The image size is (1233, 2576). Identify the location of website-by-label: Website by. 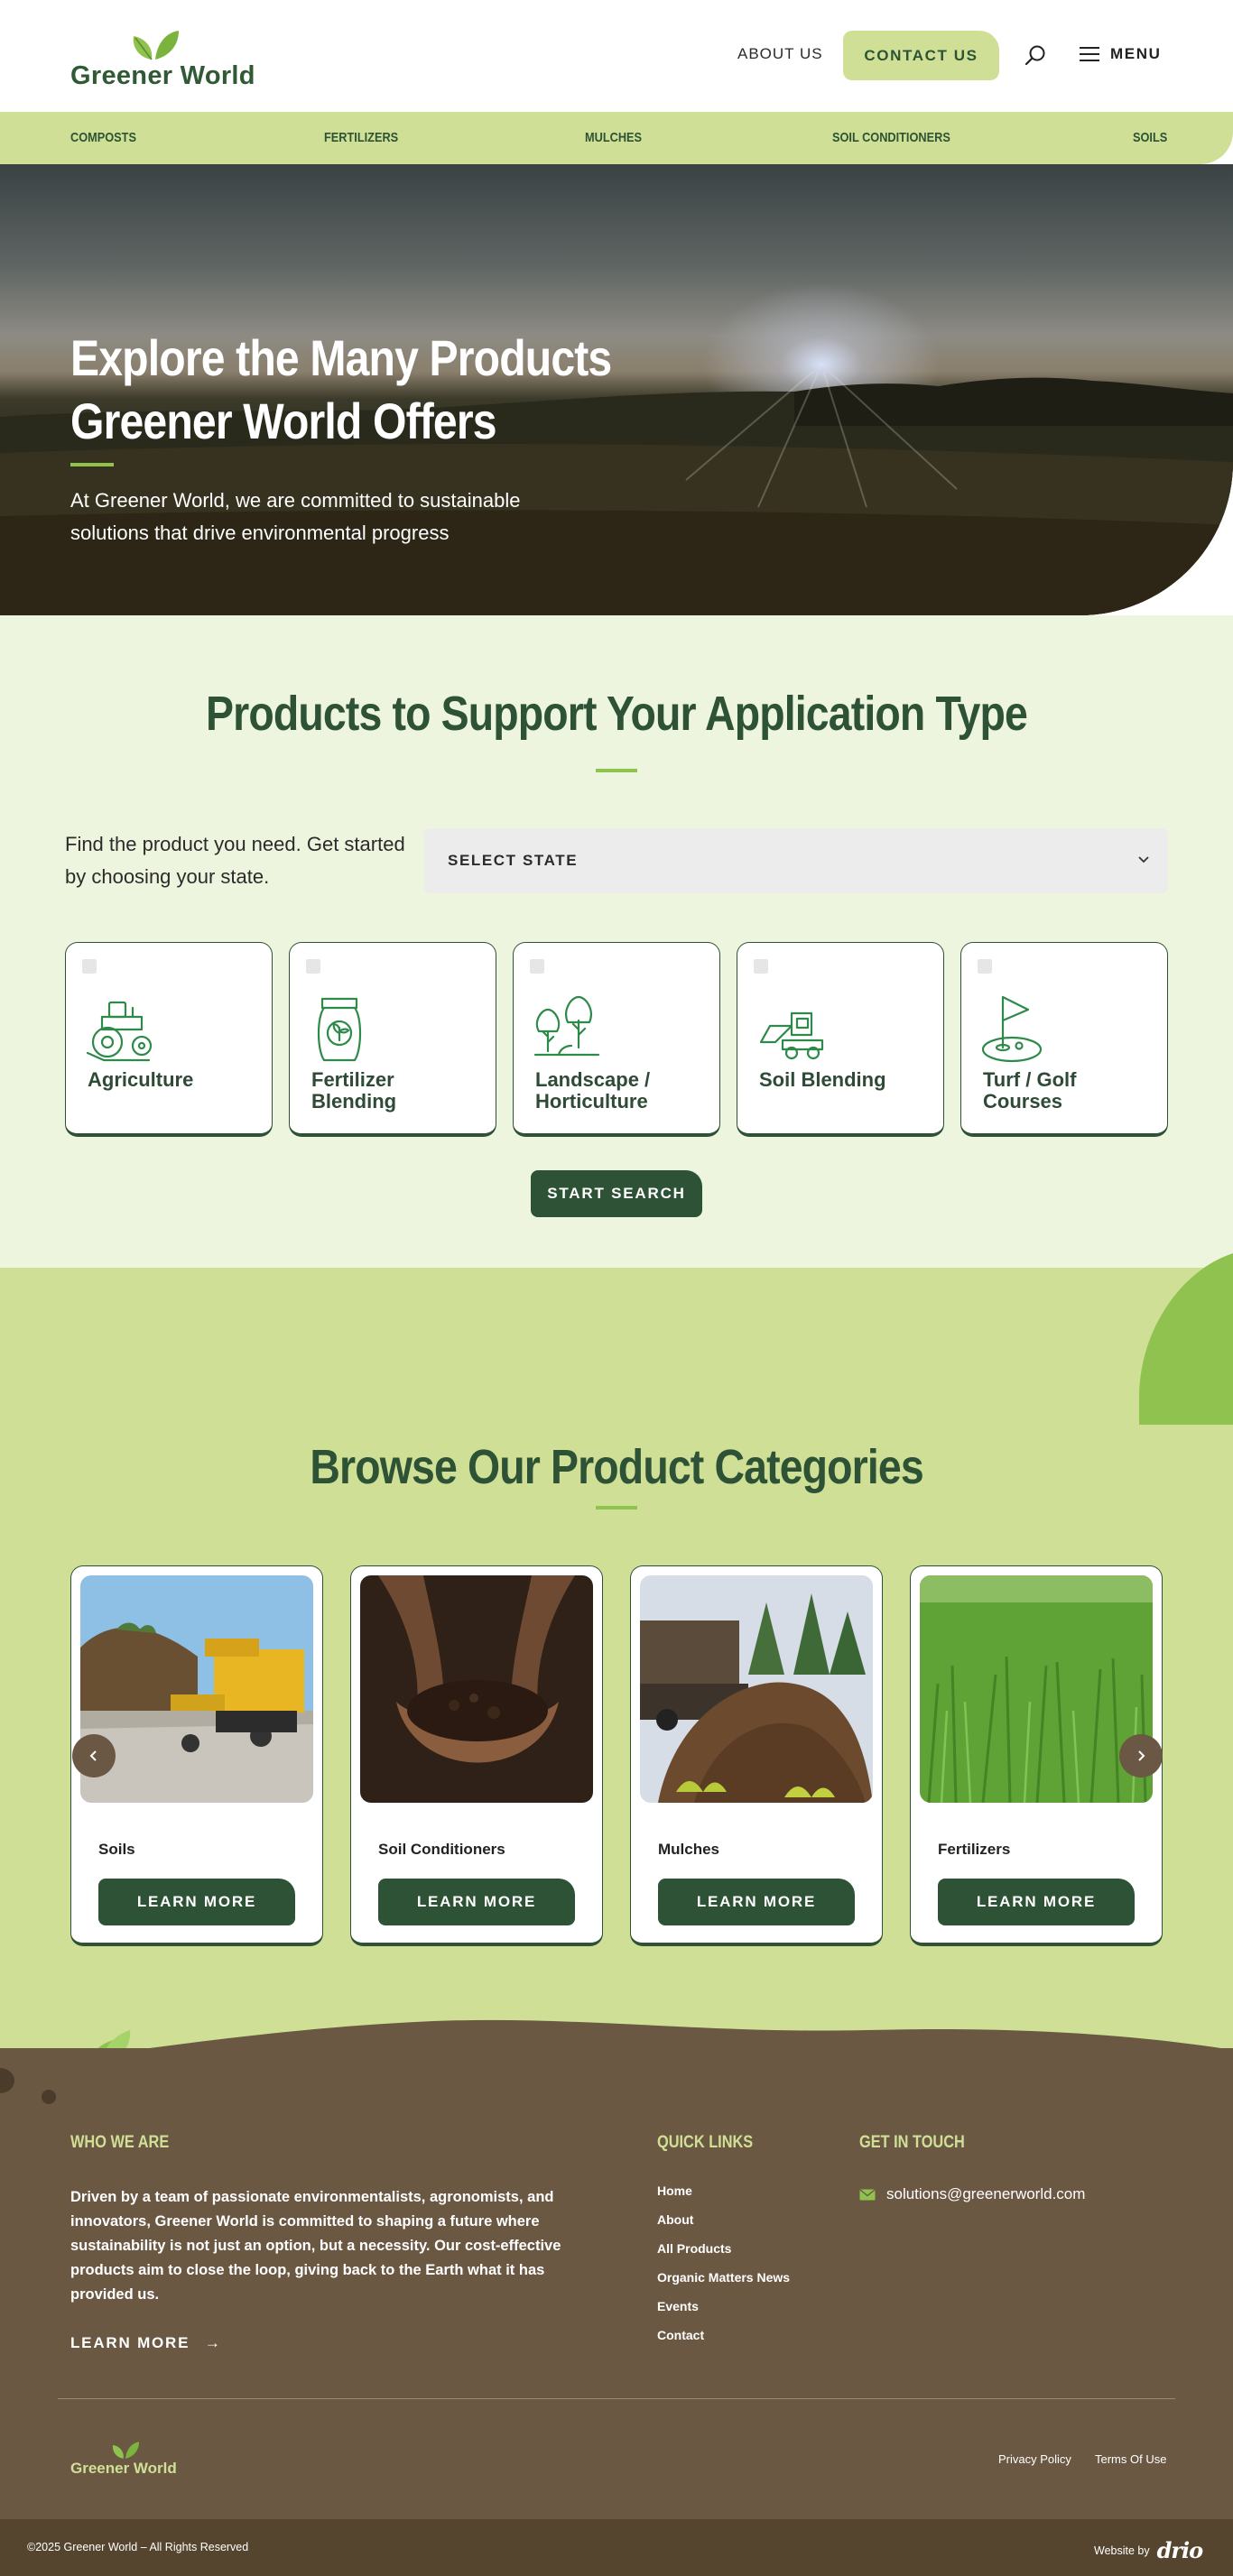
(1122, 2550).